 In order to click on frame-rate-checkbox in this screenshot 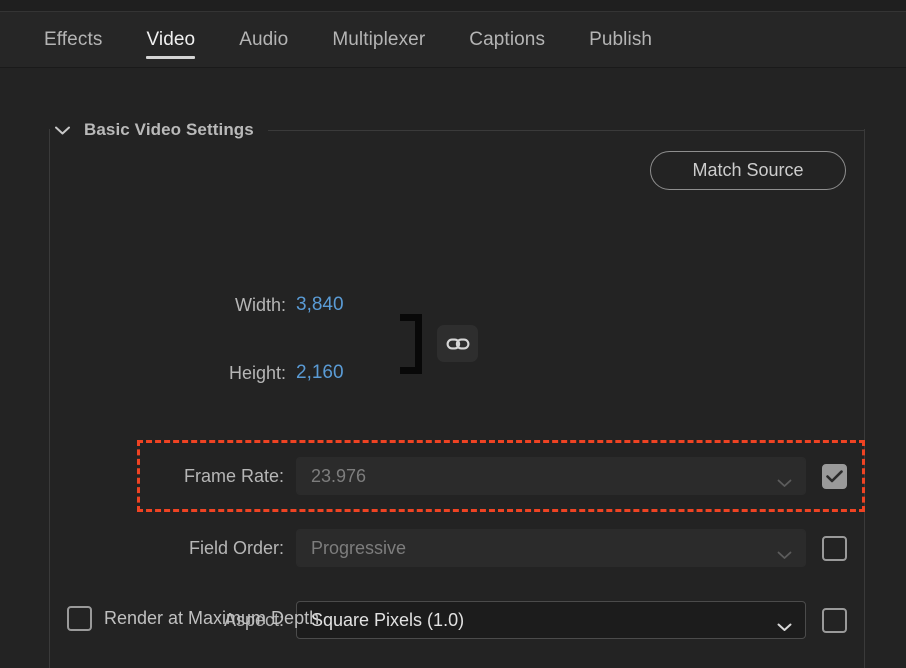, I will do `click(834, 476)`.